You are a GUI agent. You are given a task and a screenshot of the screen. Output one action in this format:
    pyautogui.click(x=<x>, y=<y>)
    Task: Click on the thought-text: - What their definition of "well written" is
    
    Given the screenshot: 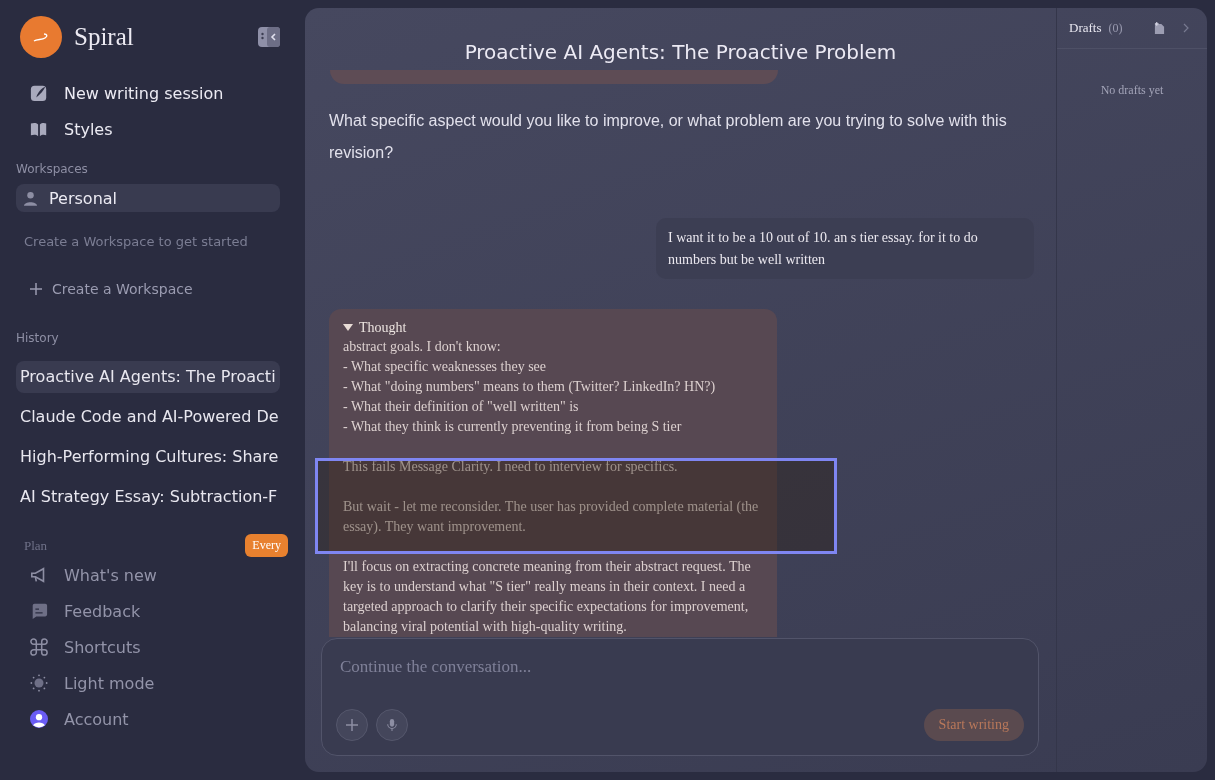 What is the action you would take?
    pyautogui.click(x=461, y=407)
    